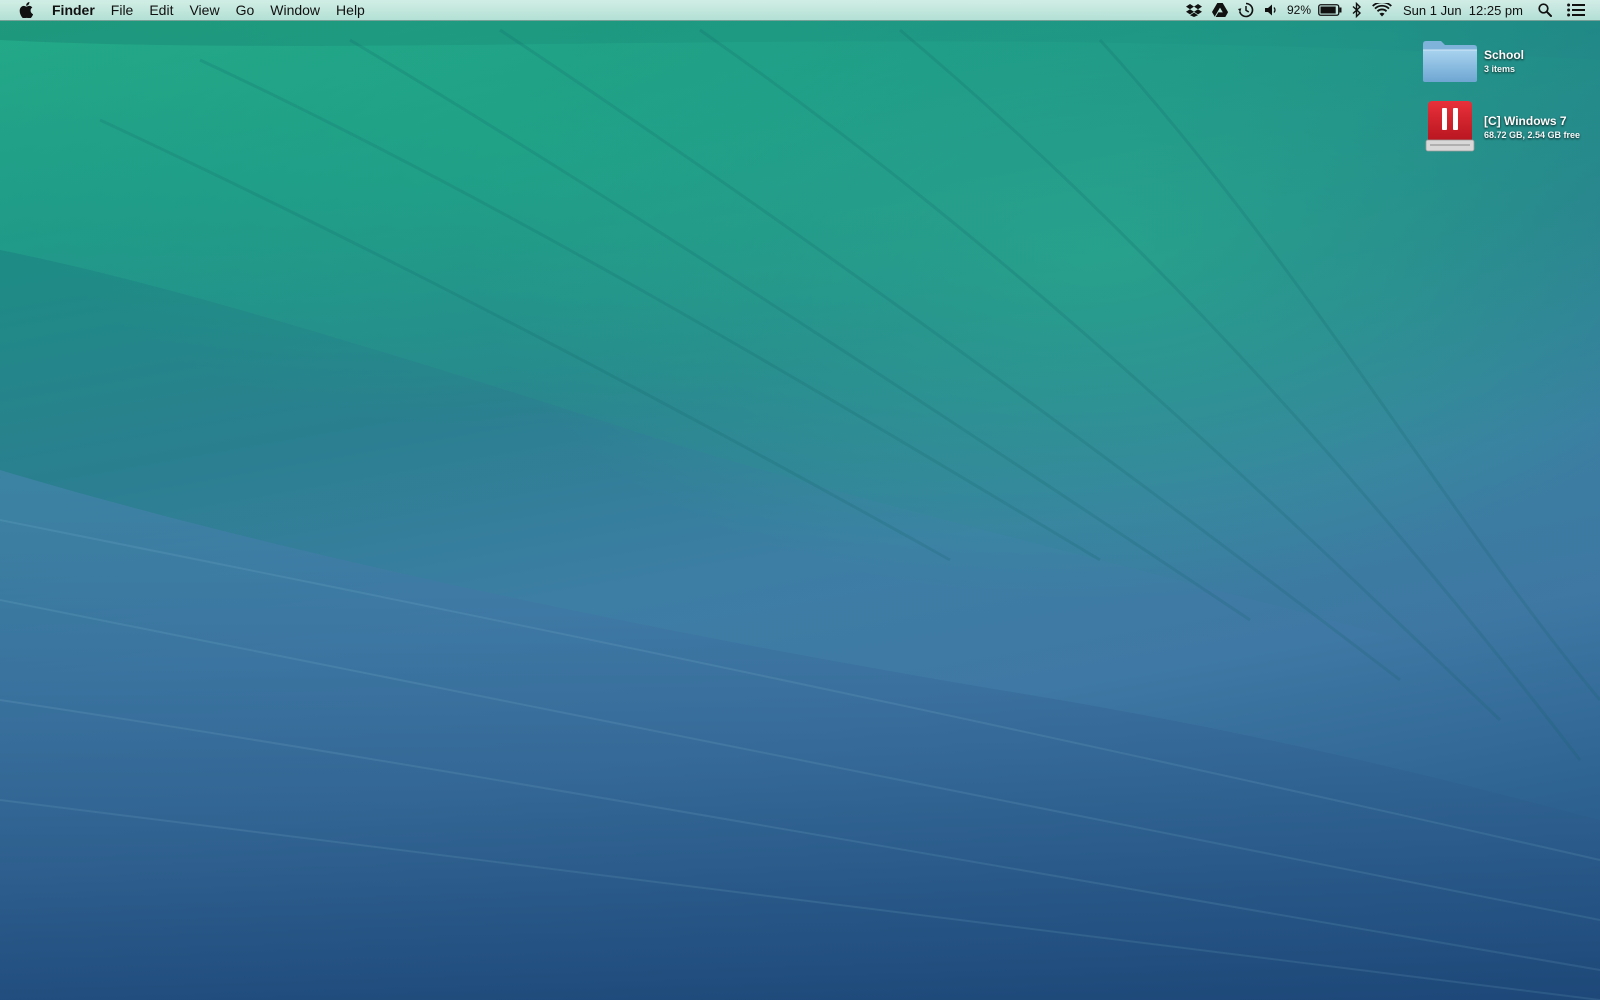 Image resolution: width=1600 pixels, height=1000 pixels. I want to click on notification-center-icon, so click(1573, 10).